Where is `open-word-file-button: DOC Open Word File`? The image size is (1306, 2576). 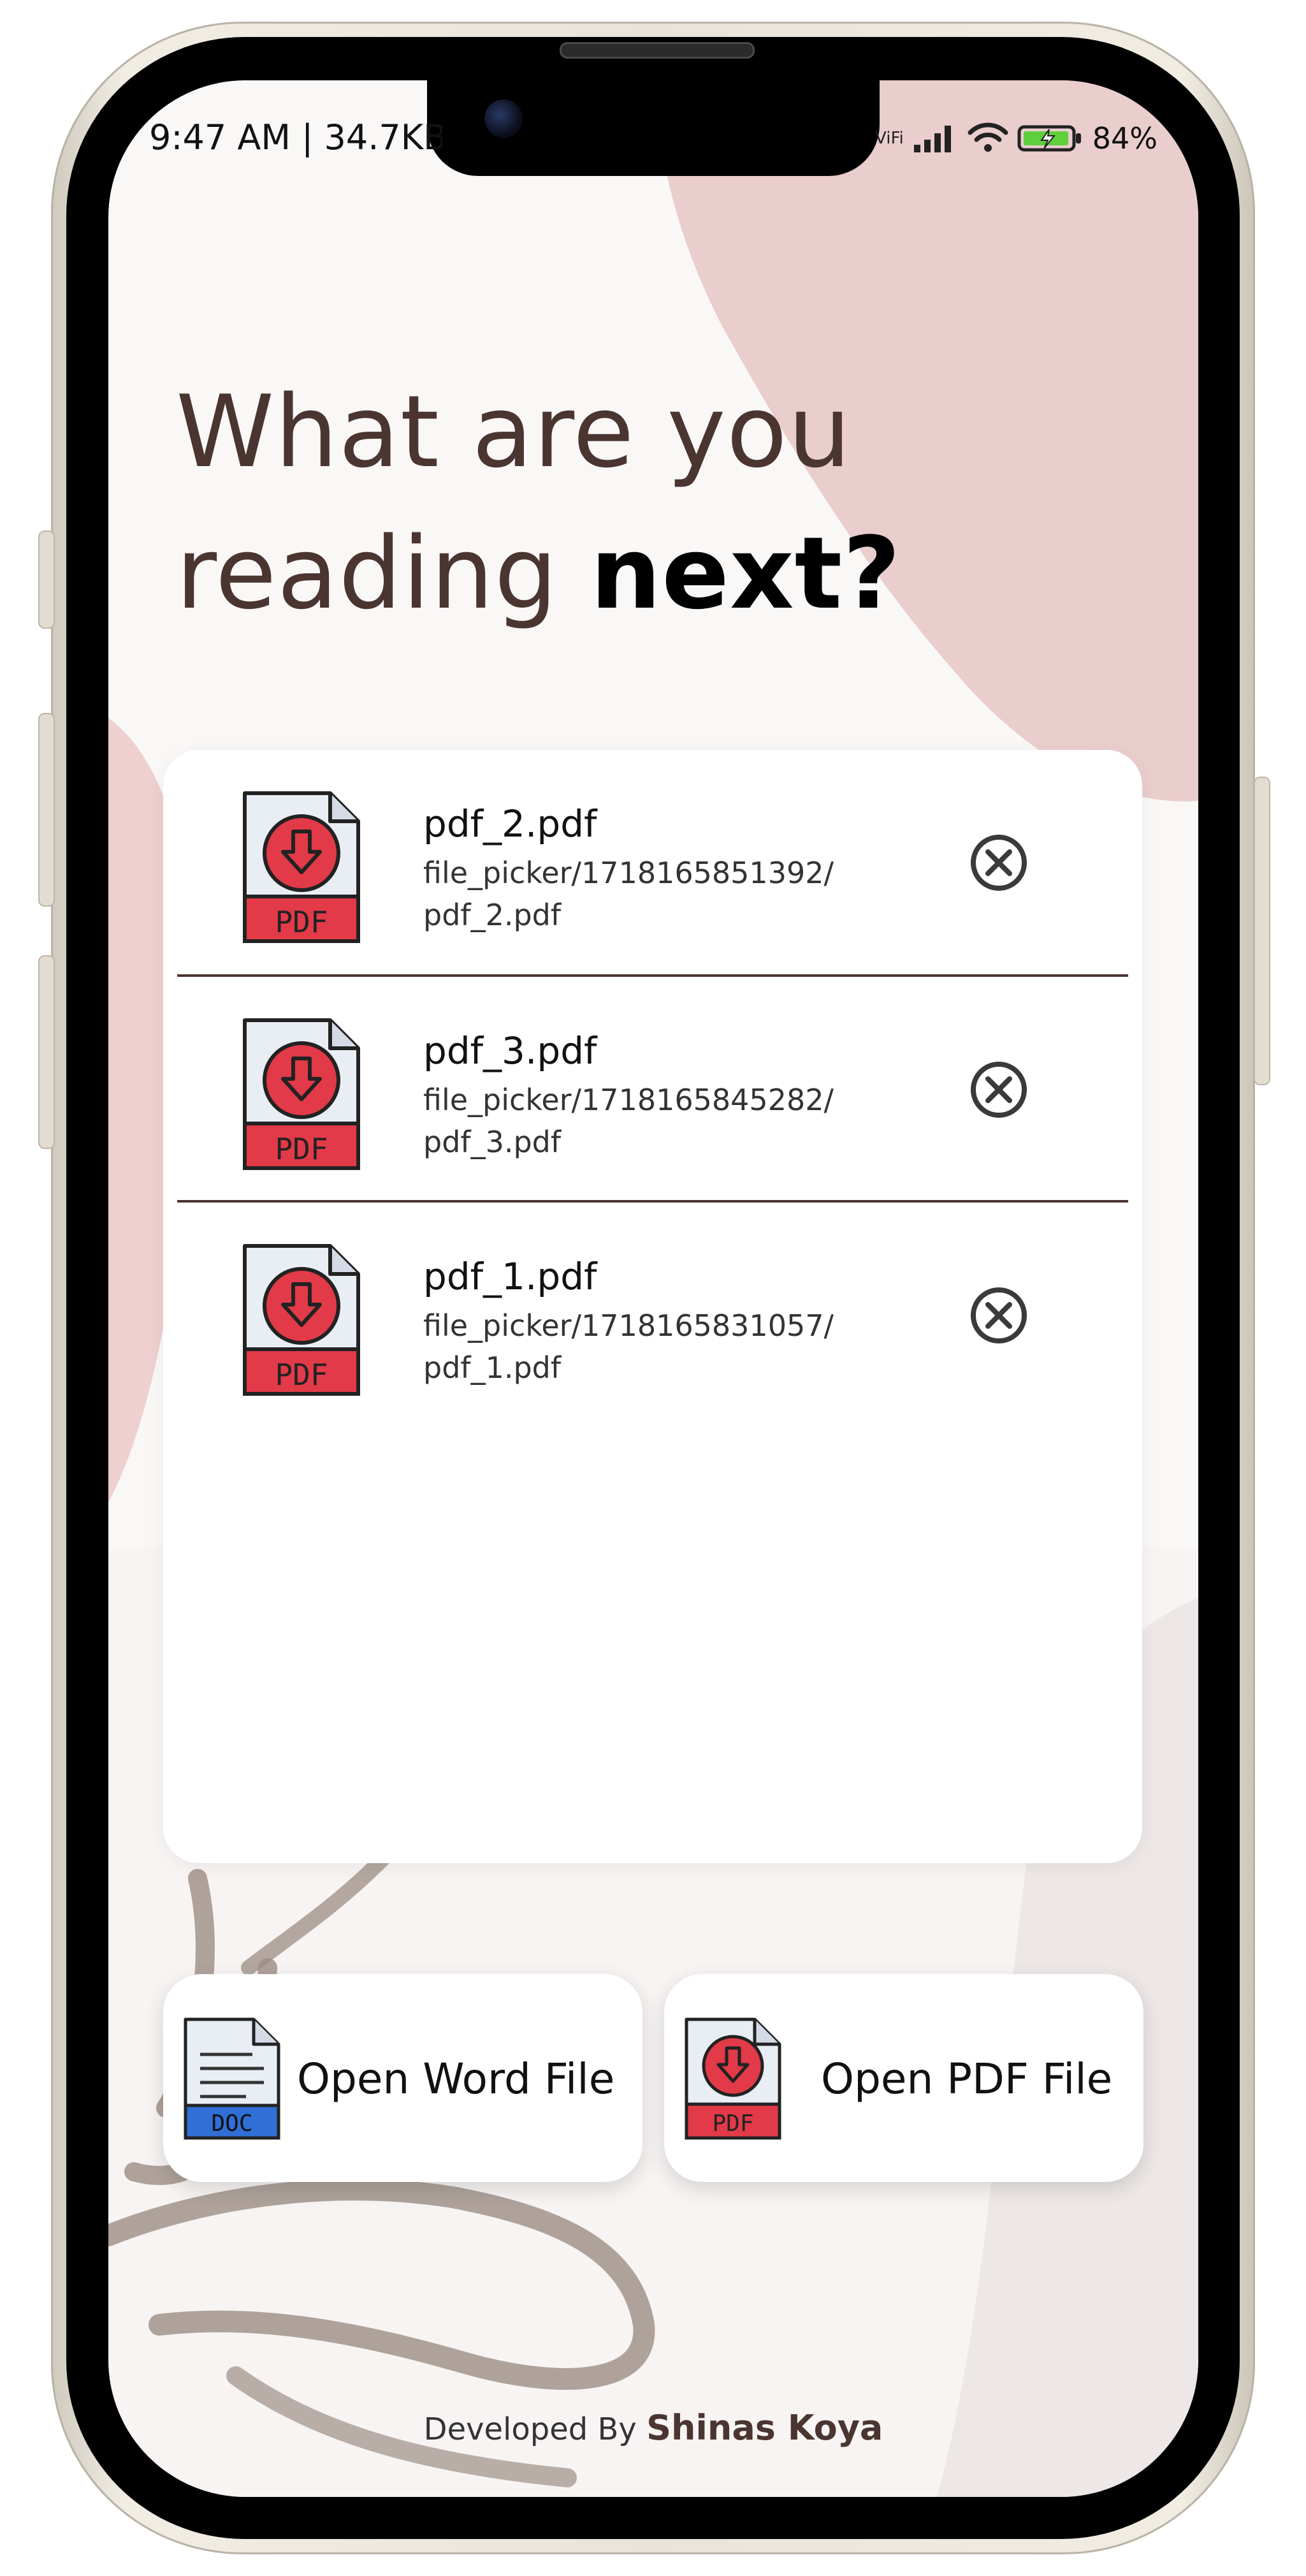 open-word-file-button: DOC Open Word File is located at coordinates (402, 2078).